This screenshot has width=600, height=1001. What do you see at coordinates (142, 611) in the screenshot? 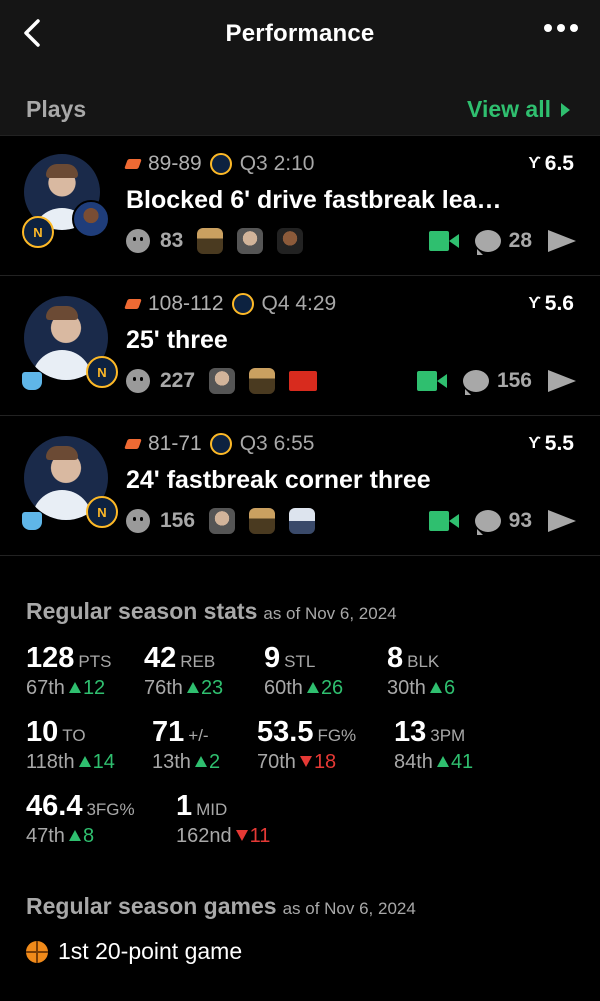
I see `stats-section-label: Regular season stats` at bounding box center [142, 611].